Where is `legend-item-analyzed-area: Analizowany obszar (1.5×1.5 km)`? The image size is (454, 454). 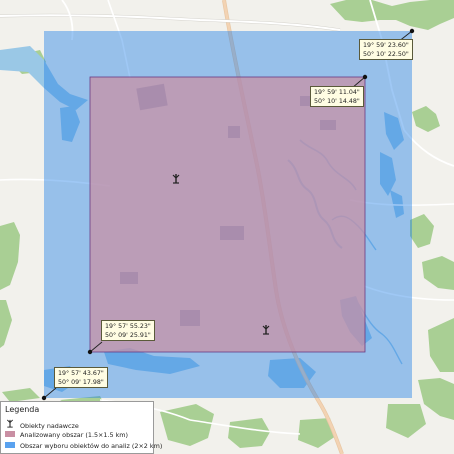
legend-item-analyzed-area: Analizowany obszar (1.5×1.5 km) is located at coordinates (66, 435).